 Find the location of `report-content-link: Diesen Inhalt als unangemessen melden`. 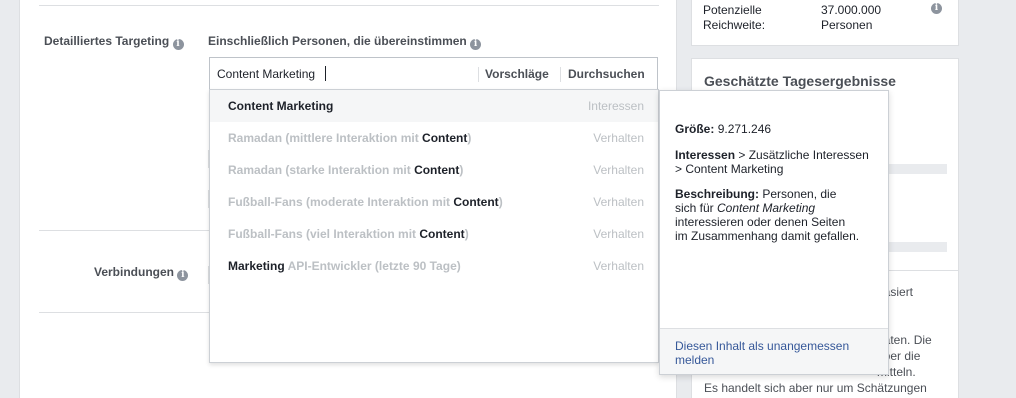

report-content-link: Diesen Inhalt als unangemessen melden is located at coordinates (775, 353).